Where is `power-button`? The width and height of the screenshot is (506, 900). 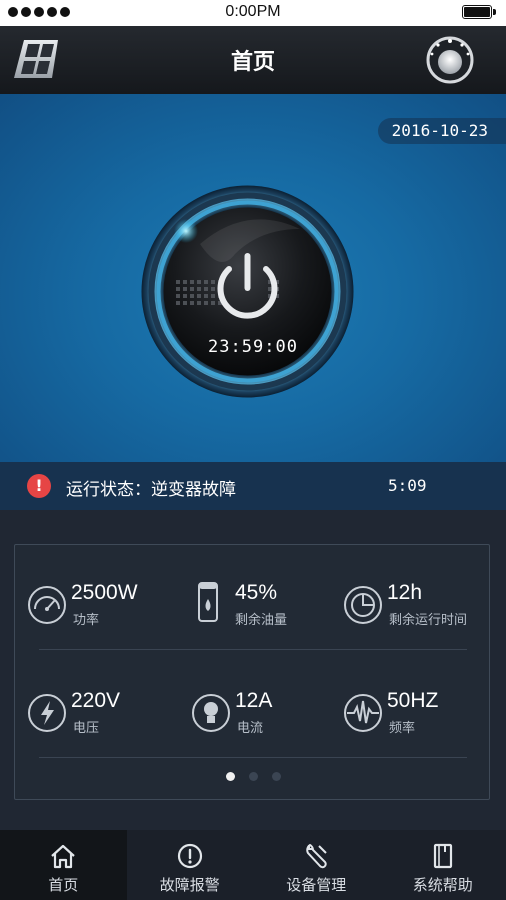 power-button is located at coordinates (247, 291).